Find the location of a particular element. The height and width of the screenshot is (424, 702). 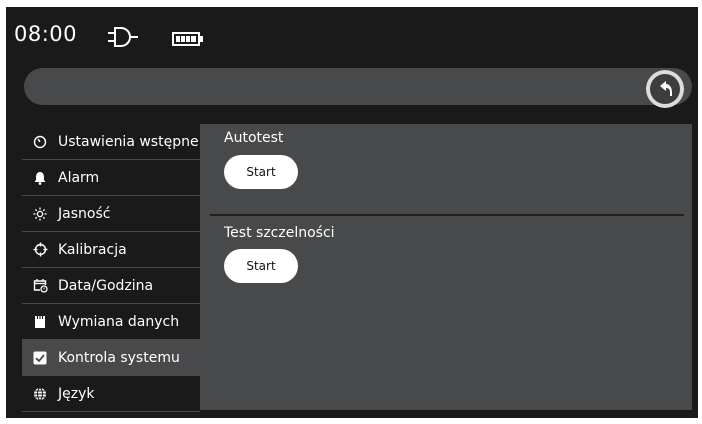

title-bar is located at coordinates (358, 86).